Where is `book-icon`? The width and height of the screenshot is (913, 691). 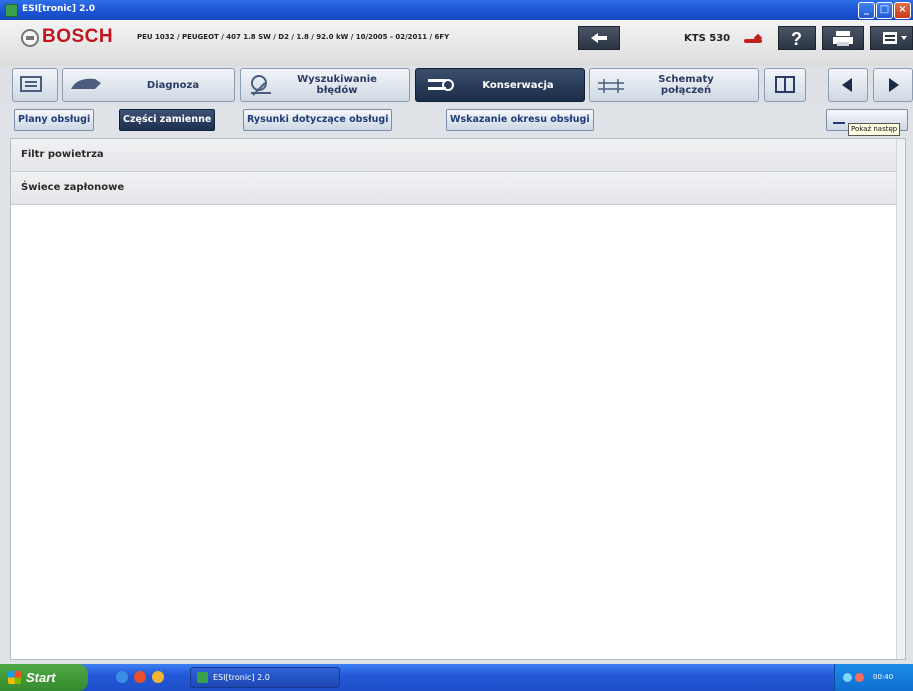
book-icon is located at coordinates (785, 84).